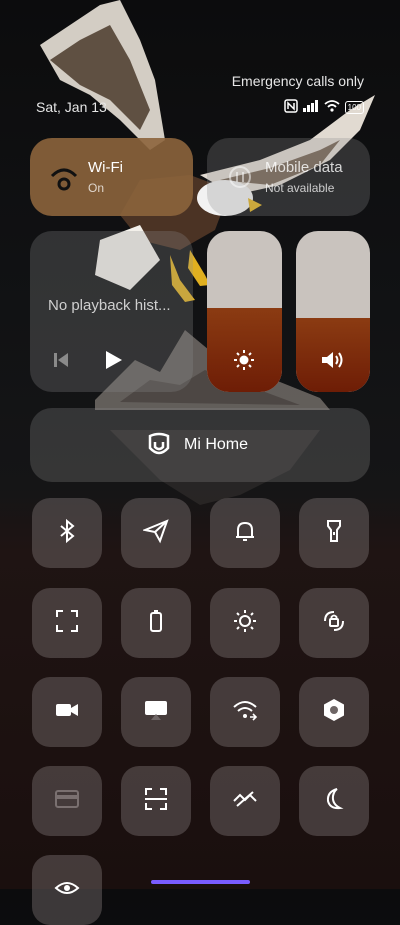  I want to click on bluetooth-toggle, so click(67, 533).